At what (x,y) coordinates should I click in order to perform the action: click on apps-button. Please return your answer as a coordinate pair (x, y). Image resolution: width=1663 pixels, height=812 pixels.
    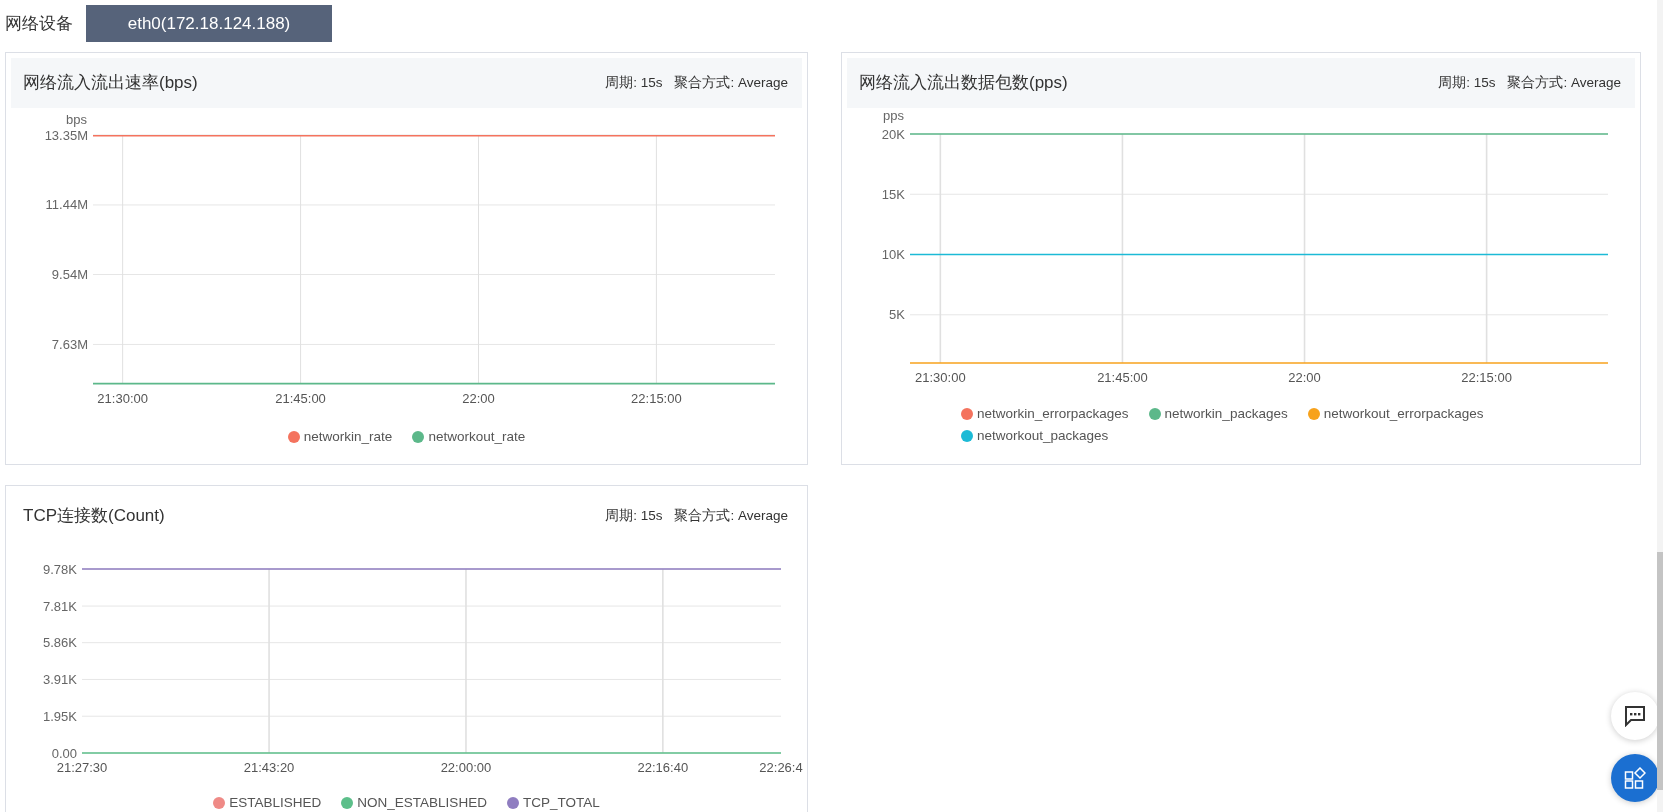
    Looking at the image, I should click on (1635, 778).